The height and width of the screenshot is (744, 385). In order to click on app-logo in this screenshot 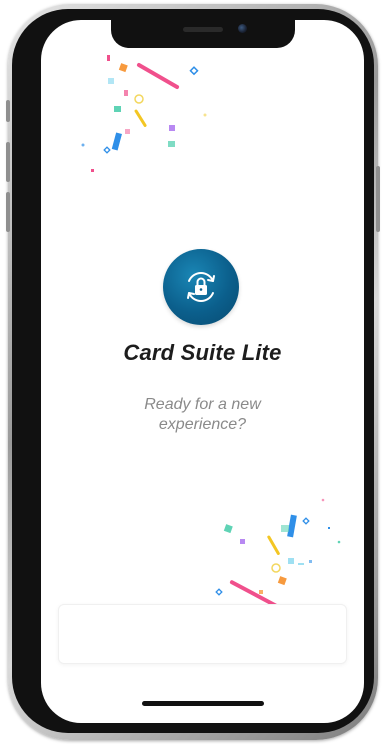, I will do `click(201, 287)`.